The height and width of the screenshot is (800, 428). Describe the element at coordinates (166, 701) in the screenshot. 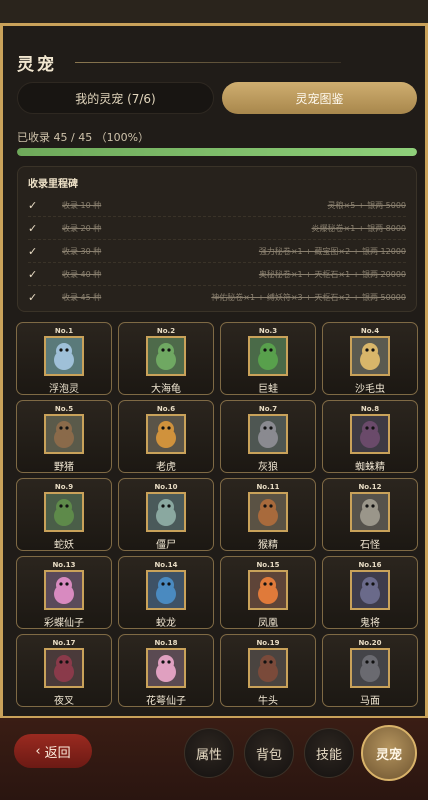

I see `pet-name: 花萼仙子` at that location.